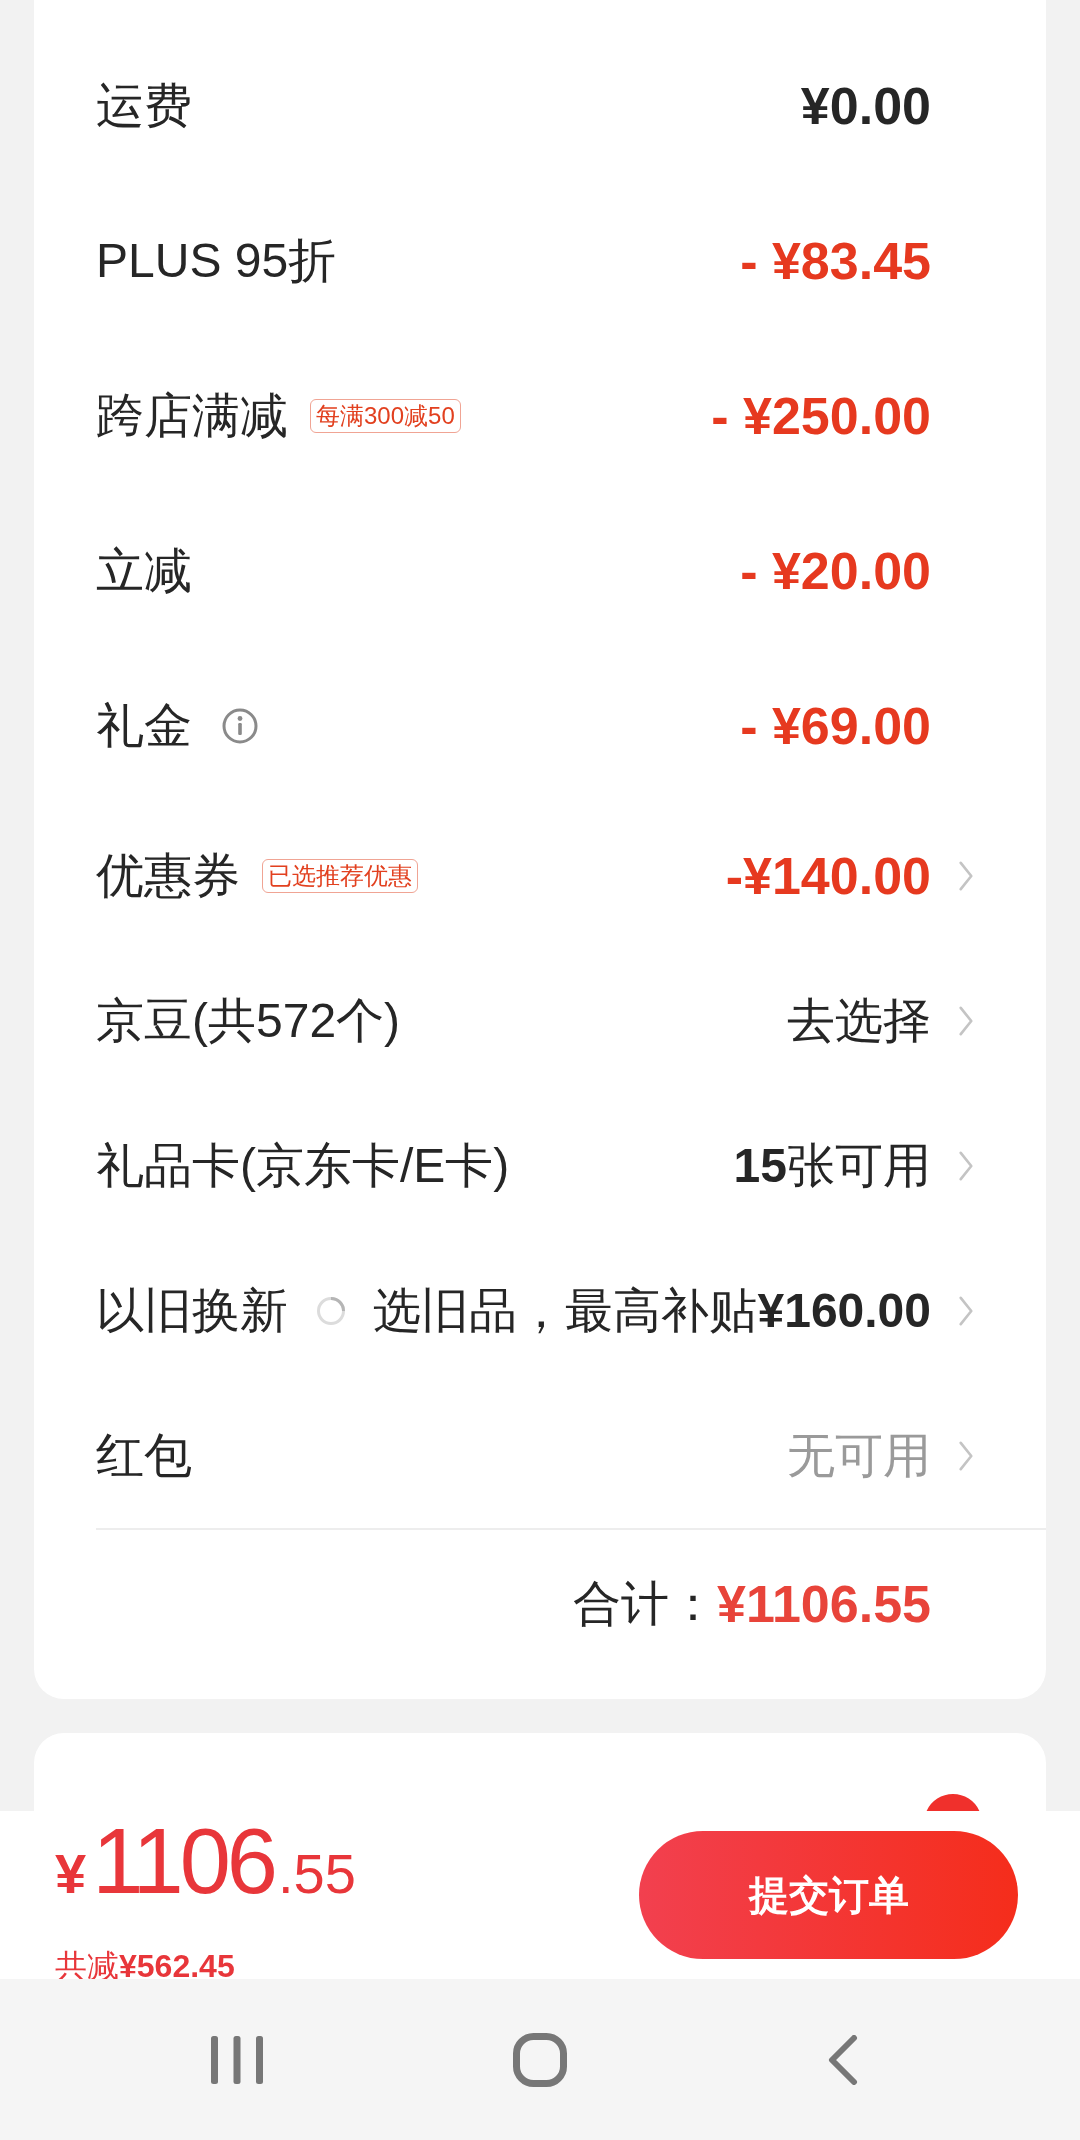  I want to click on row-label: 运费, so click(144, 105).